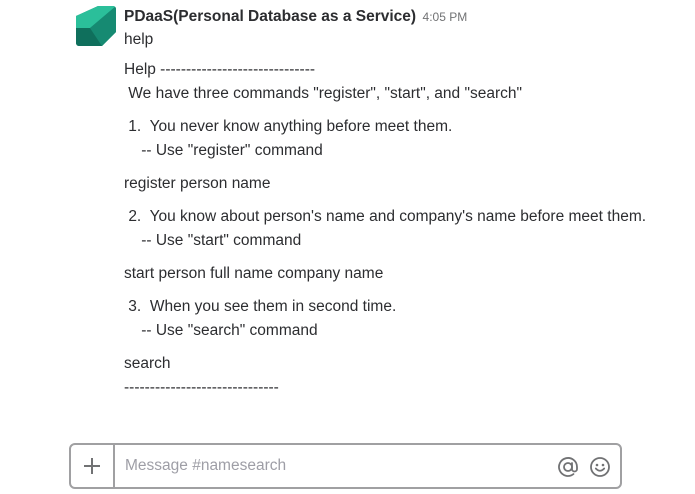 Image resolution: width=695 pixels, height=494 pixels. Describe the element at coordinates (197, 183) in the screenshot. I see `message-line-register-example: register person name` at that location.